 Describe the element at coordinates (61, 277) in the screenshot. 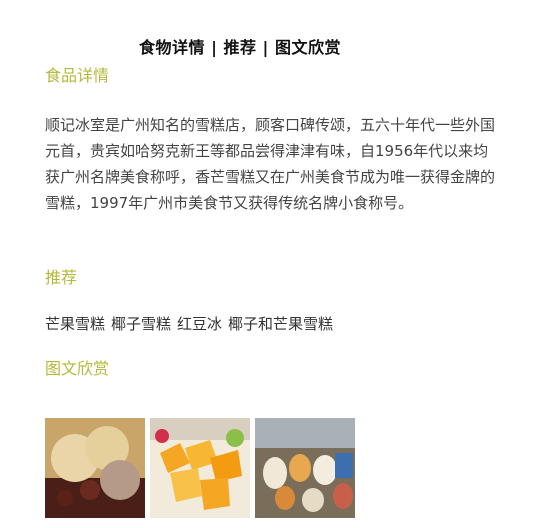

I see `recommend-heading: 推荐` at that location.